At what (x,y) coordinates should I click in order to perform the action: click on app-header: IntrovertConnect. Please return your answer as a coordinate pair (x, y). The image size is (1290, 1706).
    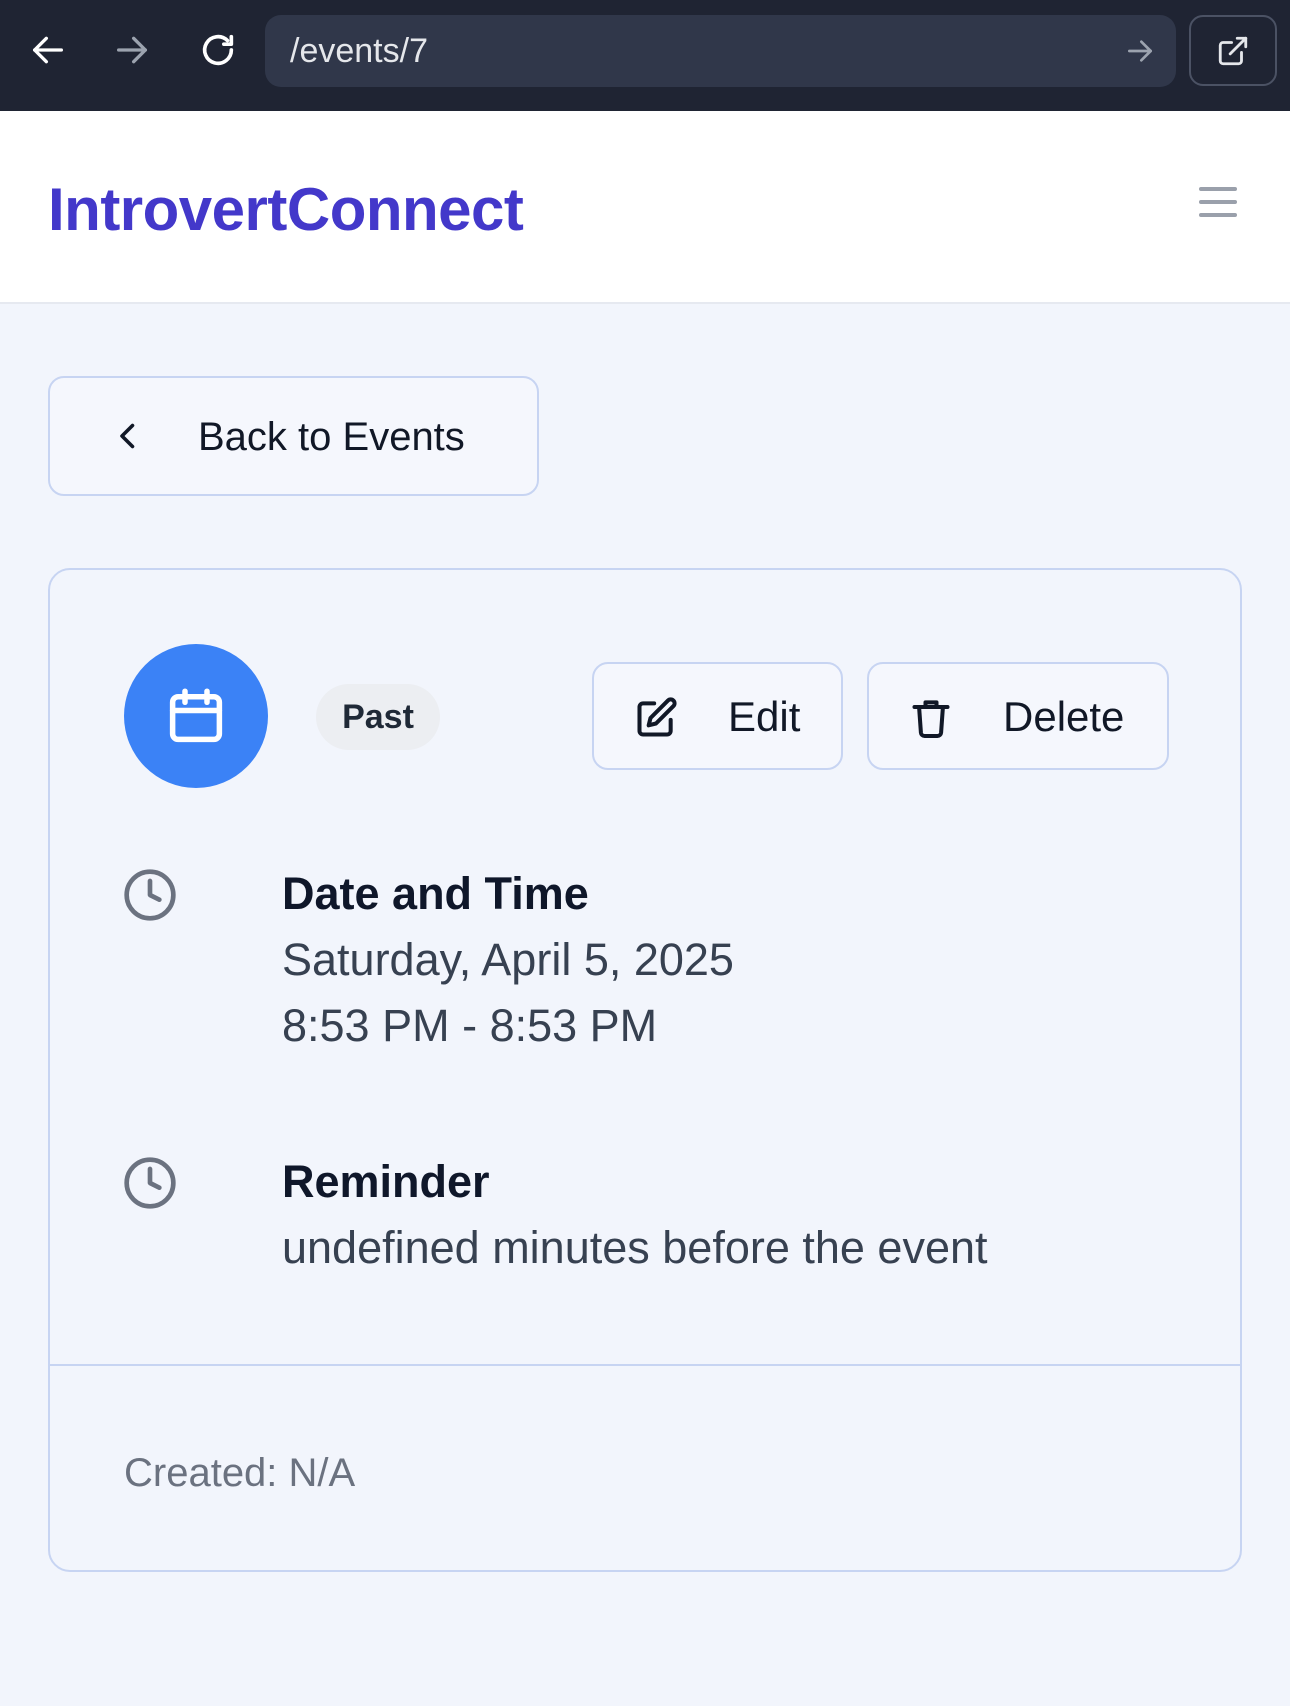
    Looking at the image, I should click on (645, 207).